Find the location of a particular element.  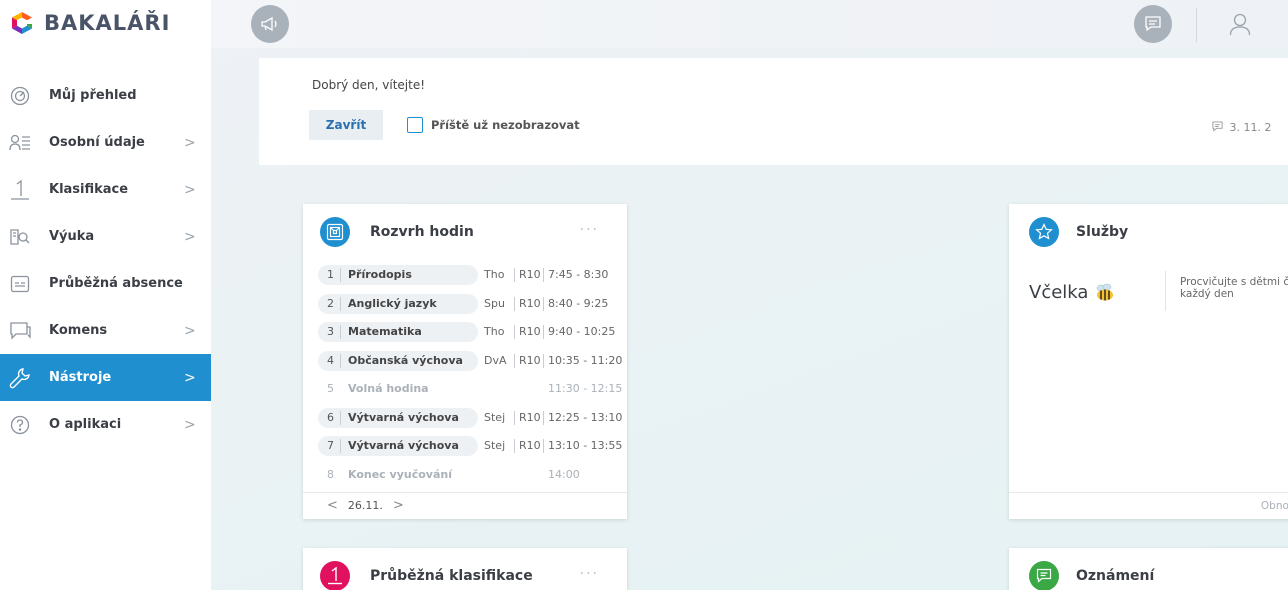

lesson-number: 1 is located at coordinates (330, 274).